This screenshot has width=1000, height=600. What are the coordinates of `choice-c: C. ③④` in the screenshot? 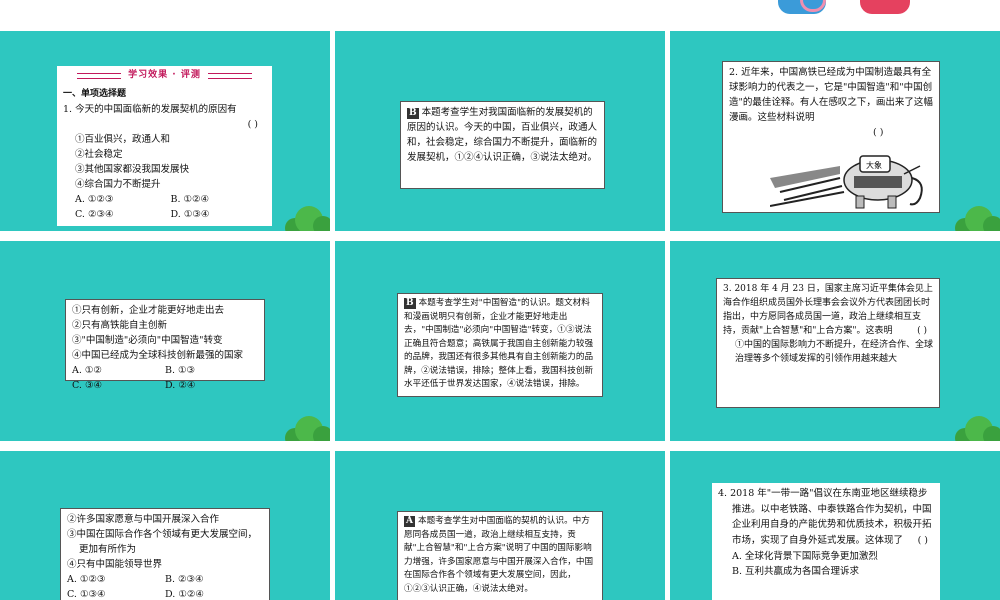 It's located at (87, 385).